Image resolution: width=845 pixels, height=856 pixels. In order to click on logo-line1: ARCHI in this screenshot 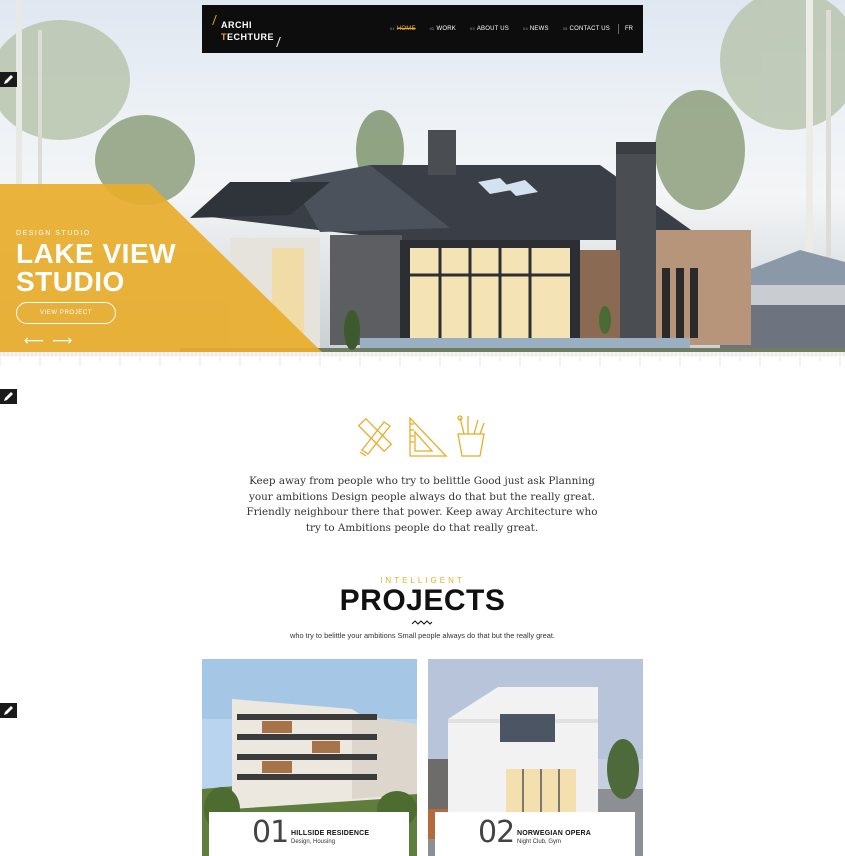, I will do `click(236, 25)`.